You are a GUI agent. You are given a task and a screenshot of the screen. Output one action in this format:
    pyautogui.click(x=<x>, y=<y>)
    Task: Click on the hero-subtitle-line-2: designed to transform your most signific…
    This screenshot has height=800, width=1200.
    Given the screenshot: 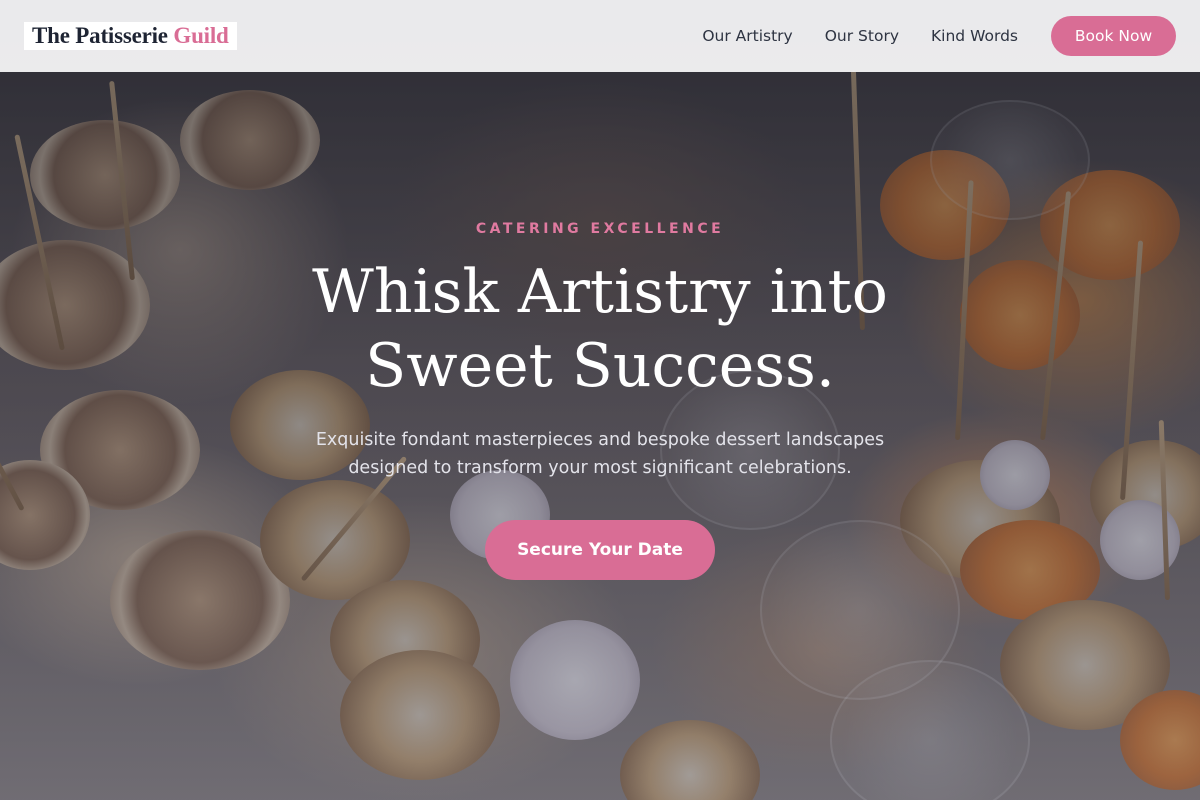 What is the action you would take?
    pyautogui.click(x=600, y=468)
    